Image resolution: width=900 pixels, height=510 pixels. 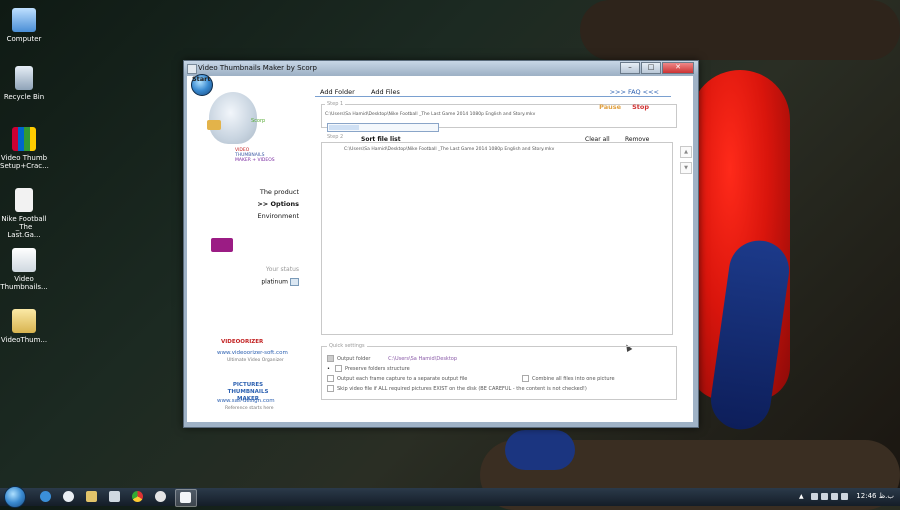 I want to click on flag-icon, so click(x=814, y=496).